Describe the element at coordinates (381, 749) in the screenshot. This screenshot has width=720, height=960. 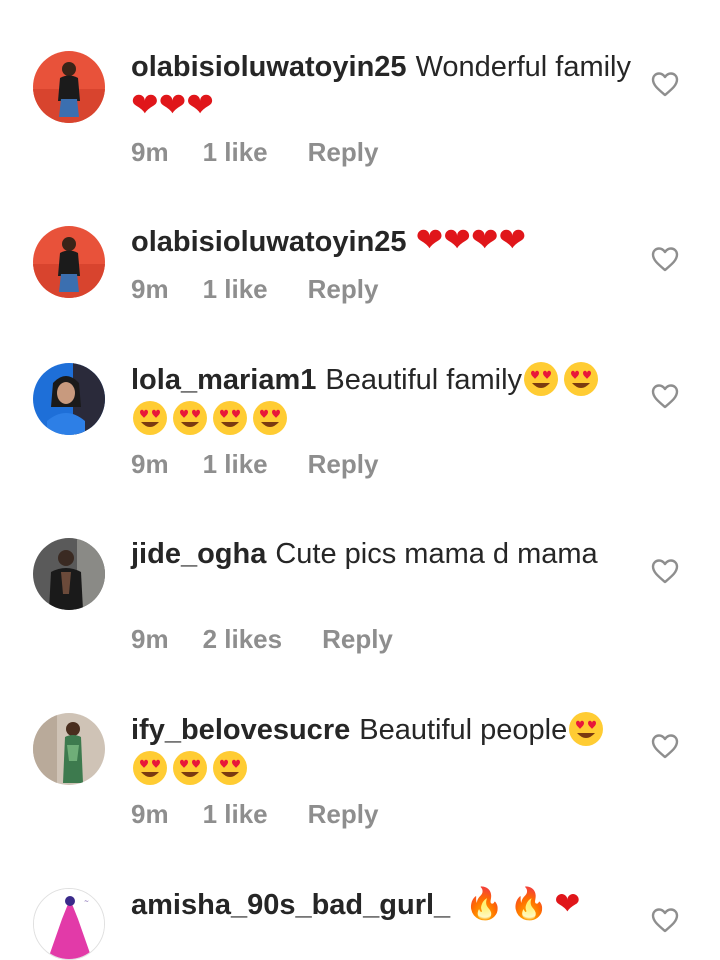
I see `comment-body: ify_belovesucre Beautiful people` at that location.